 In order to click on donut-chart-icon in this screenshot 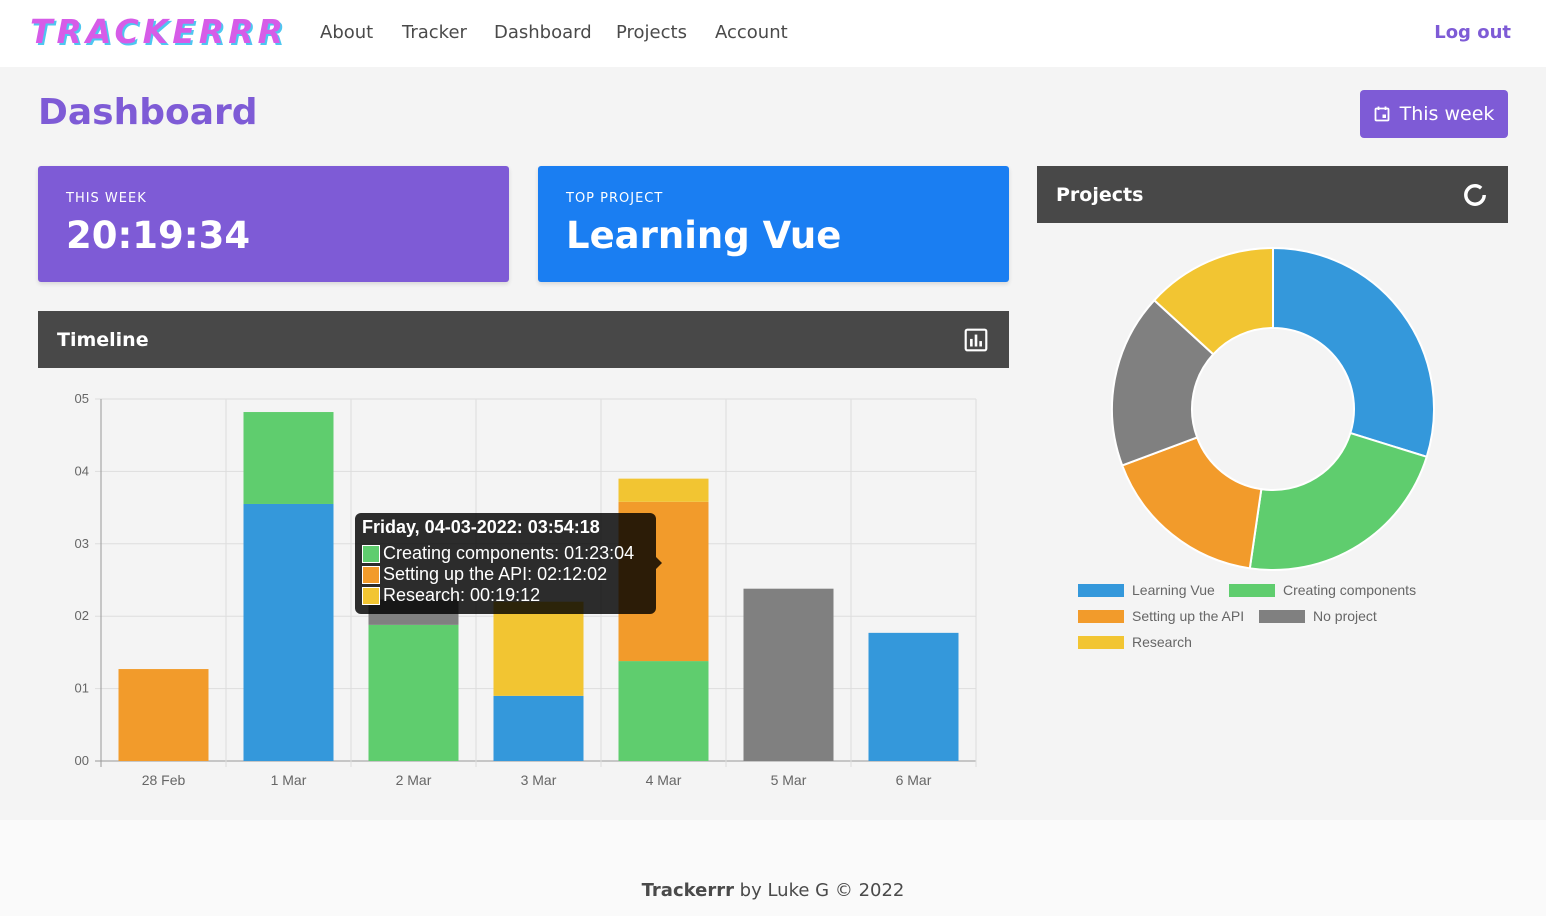, I will do `click(1475, 195)`.